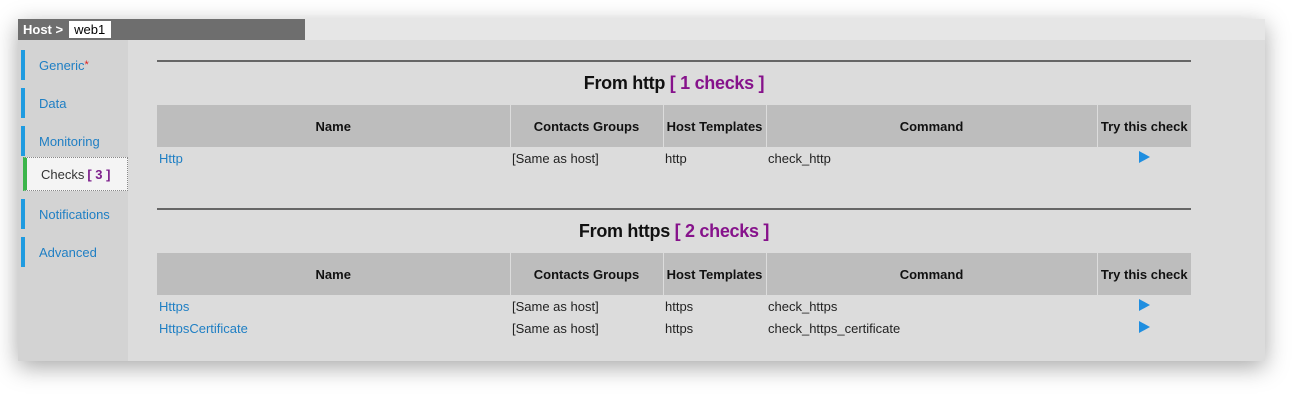 The image size is (1314, 411). Describe the element at coordinates (90, 29) in the screenshot. I see `host-name: web1` at that location.